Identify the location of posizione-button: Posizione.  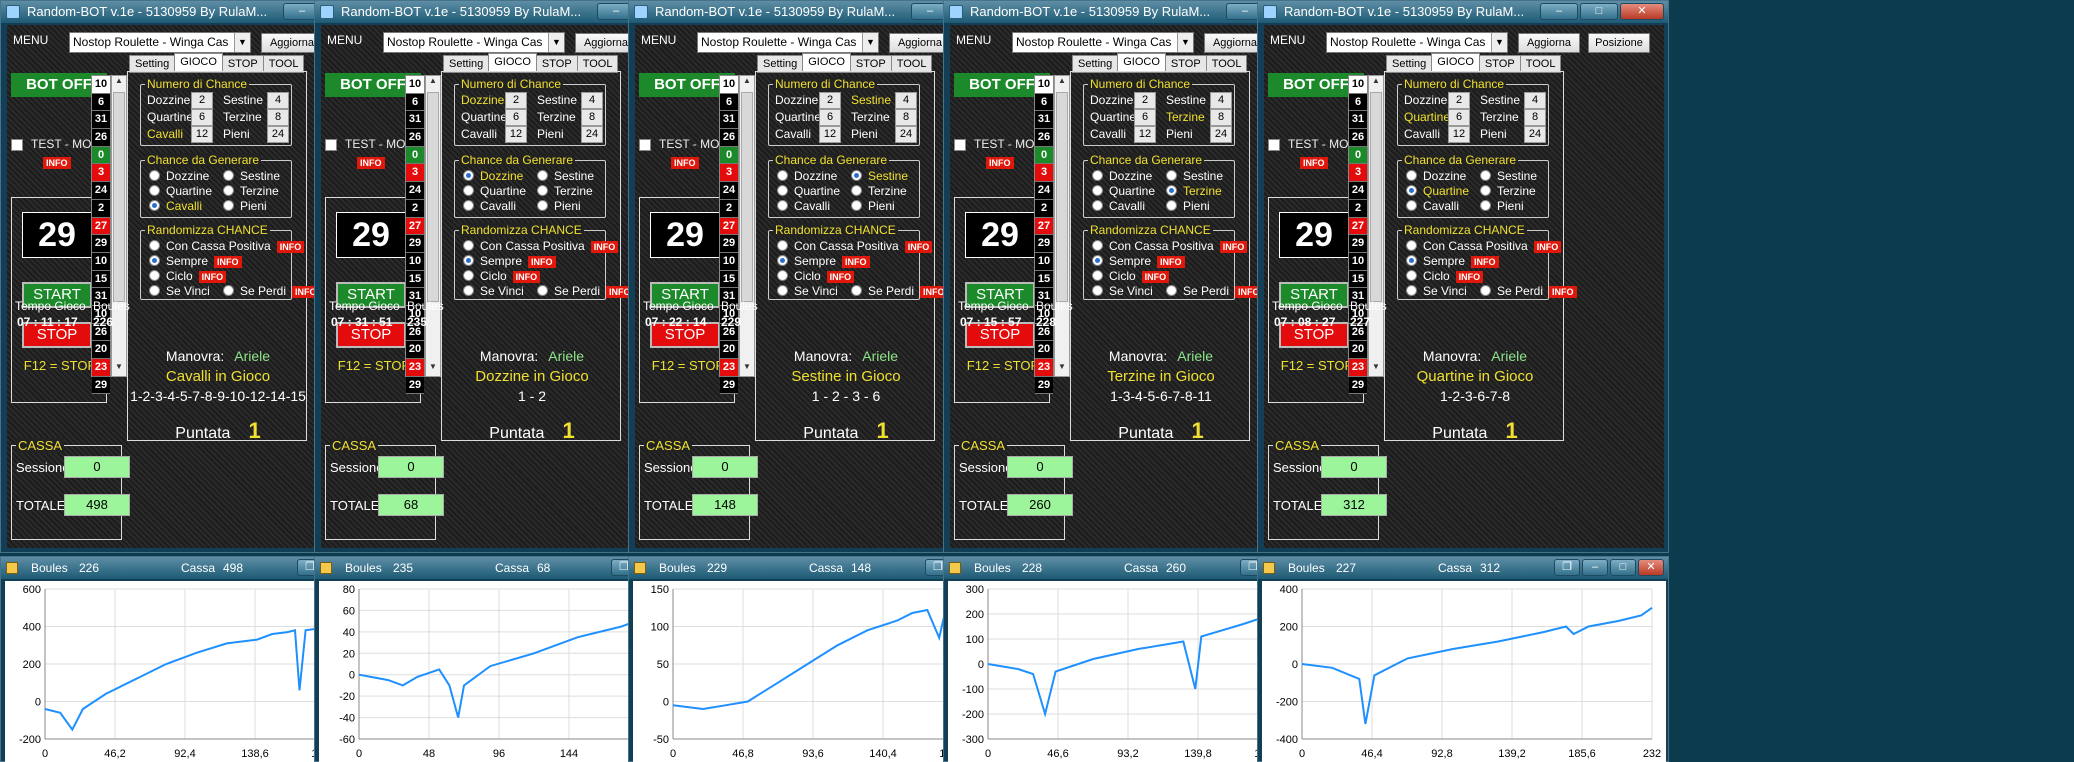
(1619, 43).